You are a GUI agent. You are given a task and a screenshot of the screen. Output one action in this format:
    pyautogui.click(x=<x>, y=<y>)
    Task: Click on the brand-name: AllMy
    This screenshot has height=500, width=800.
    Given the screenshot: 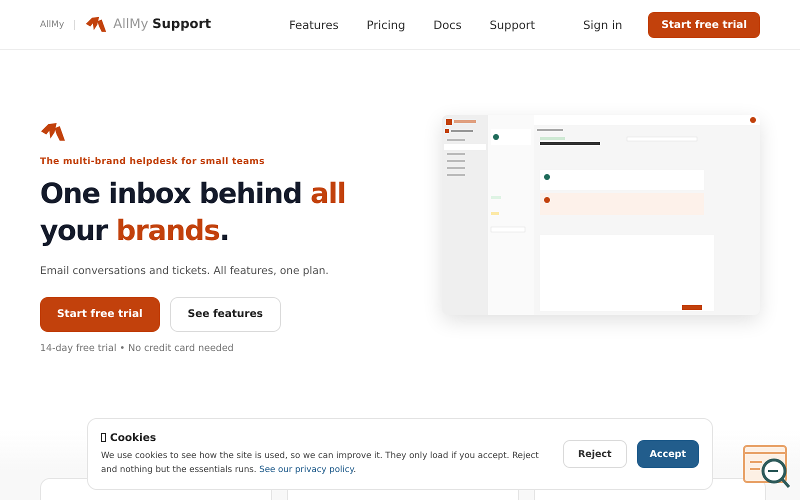 What is the action you would take?
    pyautogui.click(x=130, y=24)
    